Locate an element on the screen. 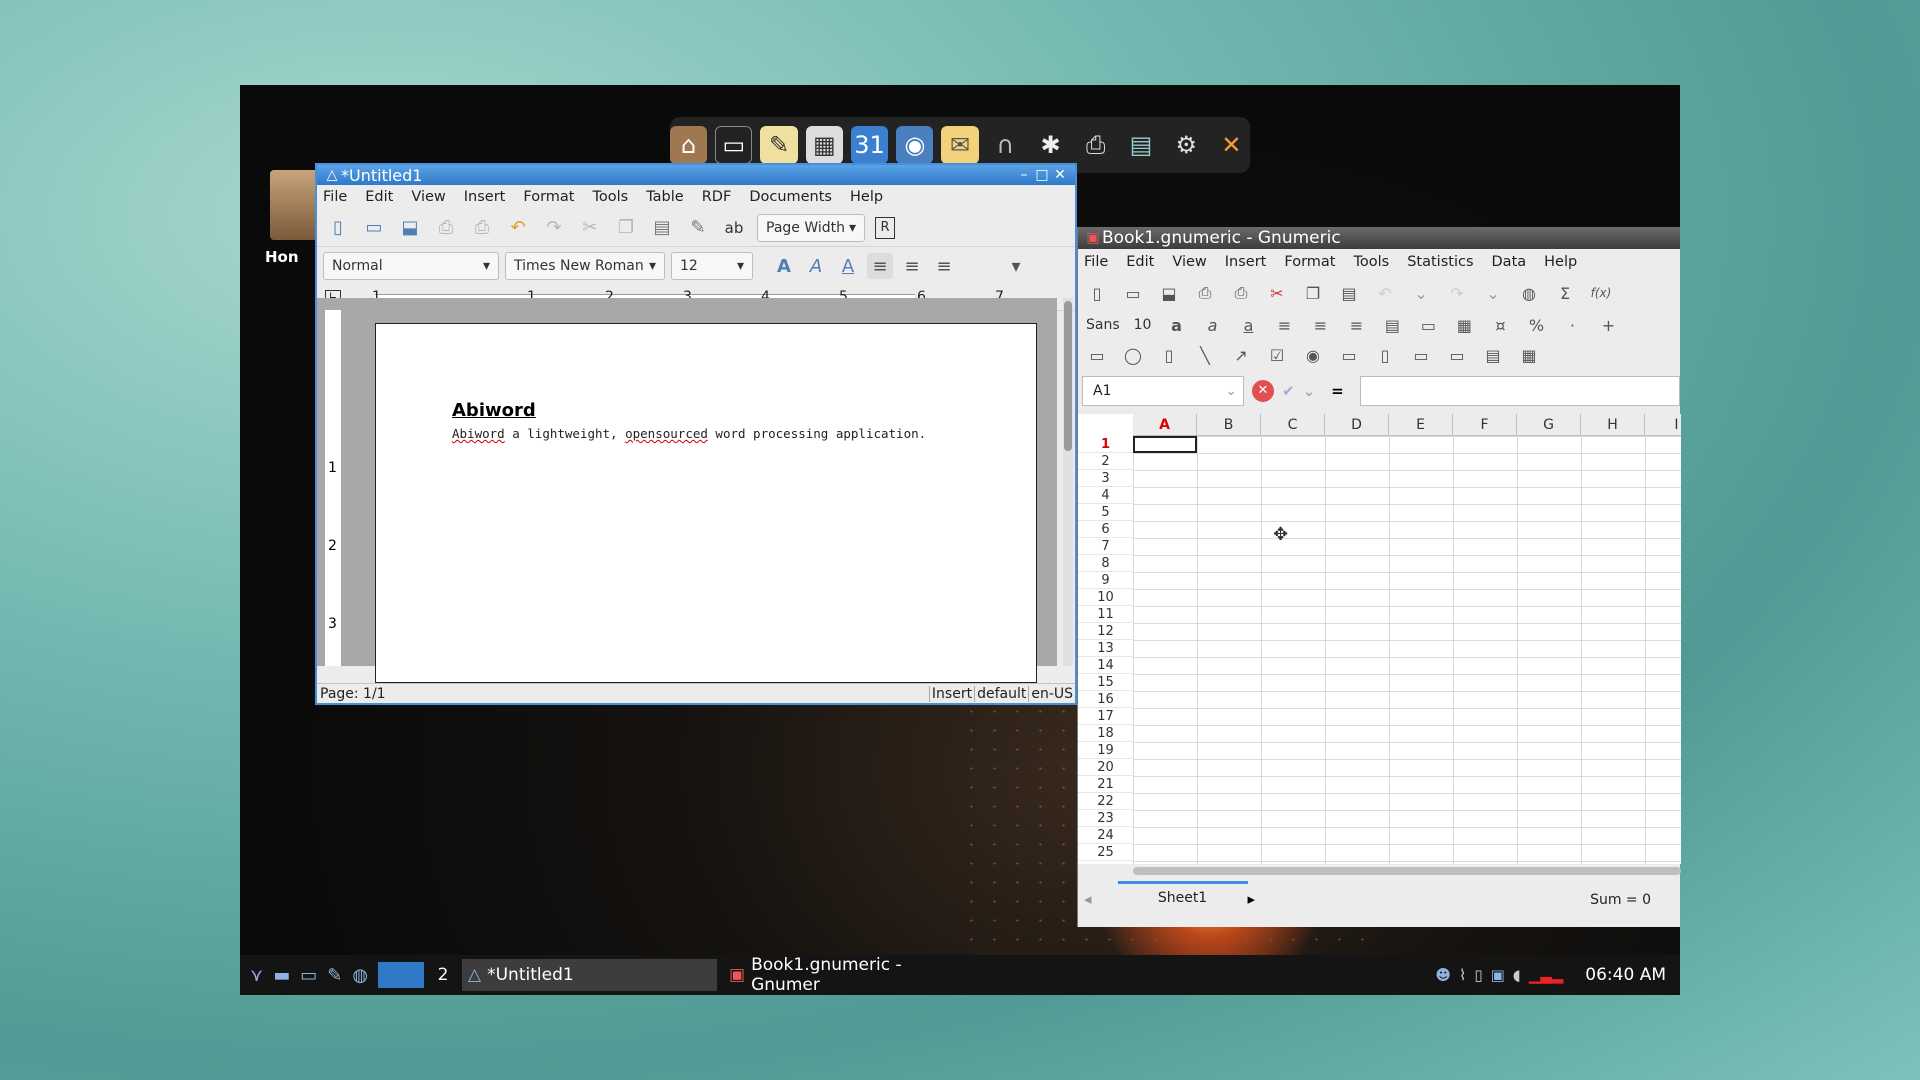  network-icon: ▭ is located at coordinates (308, 975).